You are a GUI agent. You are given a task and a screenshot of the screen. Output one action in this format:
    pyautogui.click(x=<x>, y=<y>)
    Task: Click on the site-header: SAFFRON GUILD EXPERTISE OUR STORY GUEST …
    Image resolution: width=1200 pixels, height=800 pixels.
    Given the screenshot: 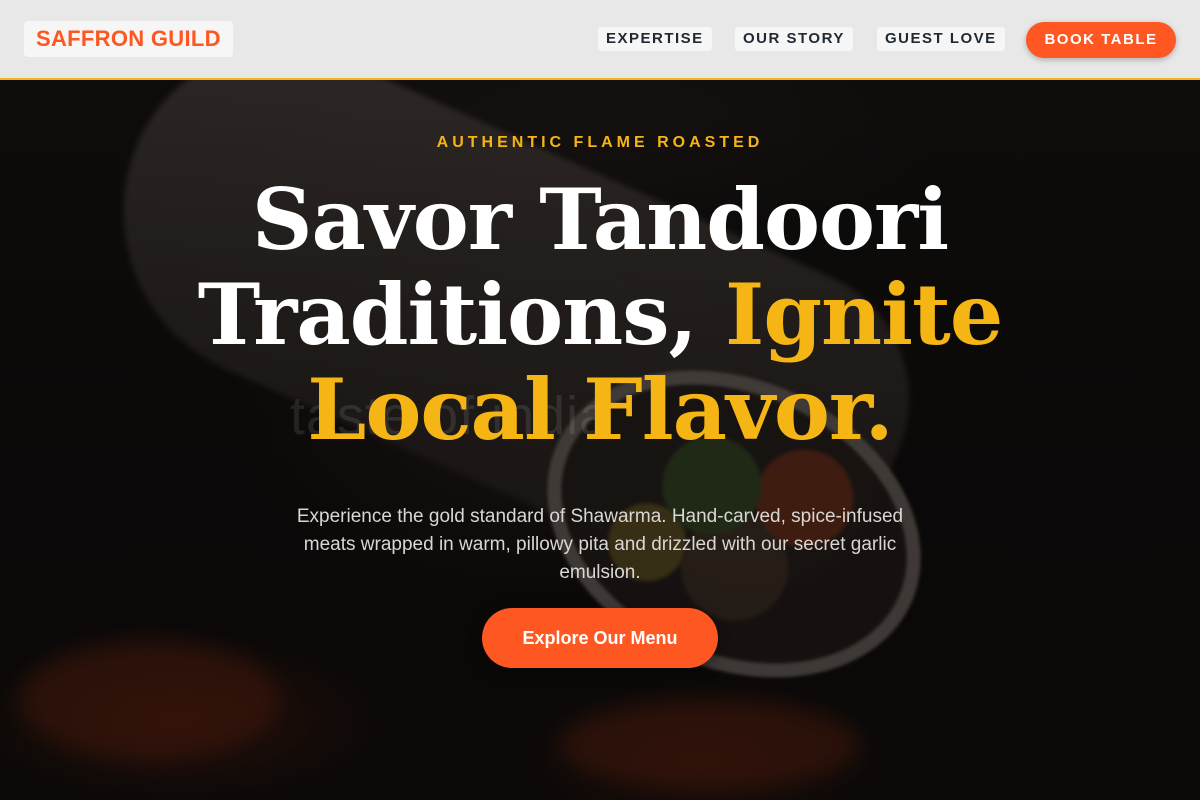 What is the action you would take?
    pyautogui.click(x=600, y=40)
    